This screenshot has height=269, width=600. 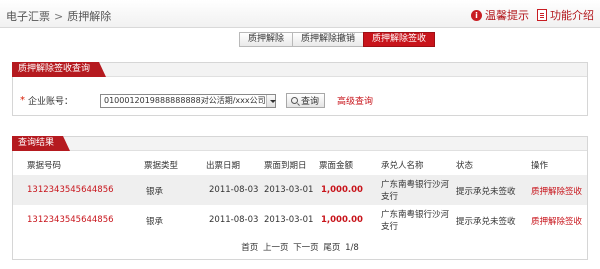 I want to click on col-due-date: 票面到期日, so click(x=285, y=166).